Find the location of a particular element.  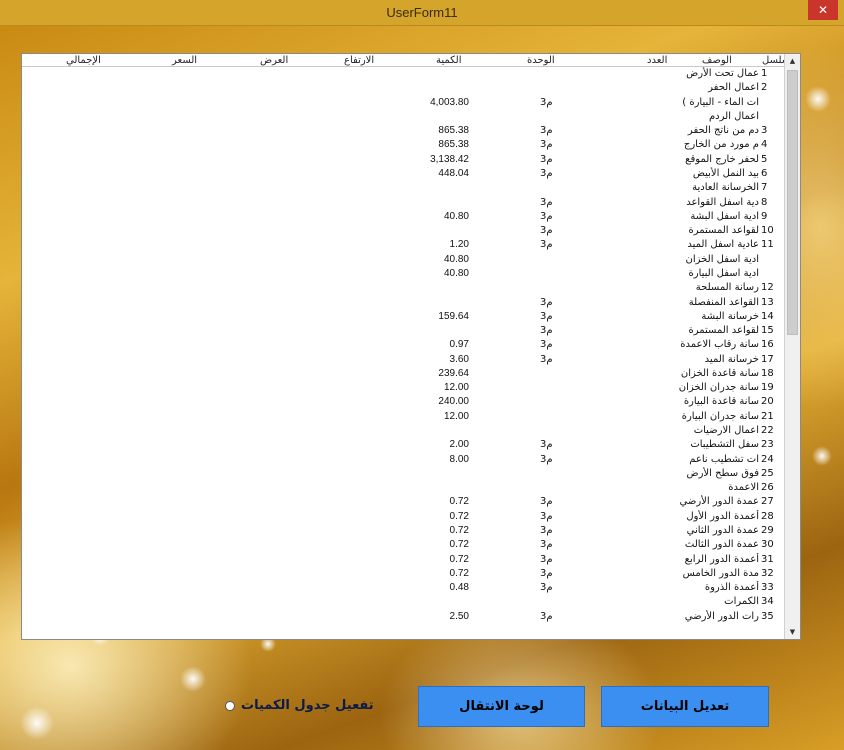

cell-serial: 4 is located at coordinates (764, 145).